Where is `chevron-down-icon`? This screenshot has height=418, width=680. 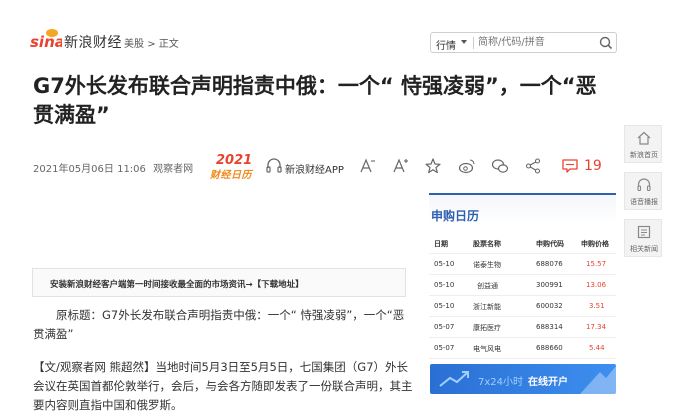
chevron-down-icon is located at coordinates (464, 42).